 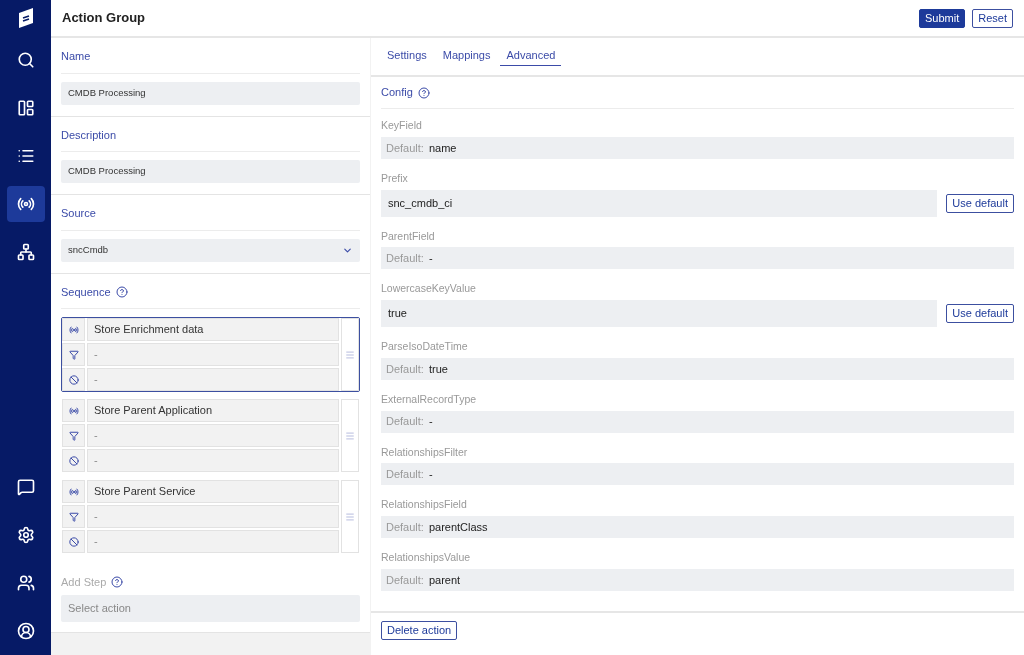 What do you see at coordinates (397, 93) in the screenshot?
I see `section-title: Config` at bounding box center [397, 93].